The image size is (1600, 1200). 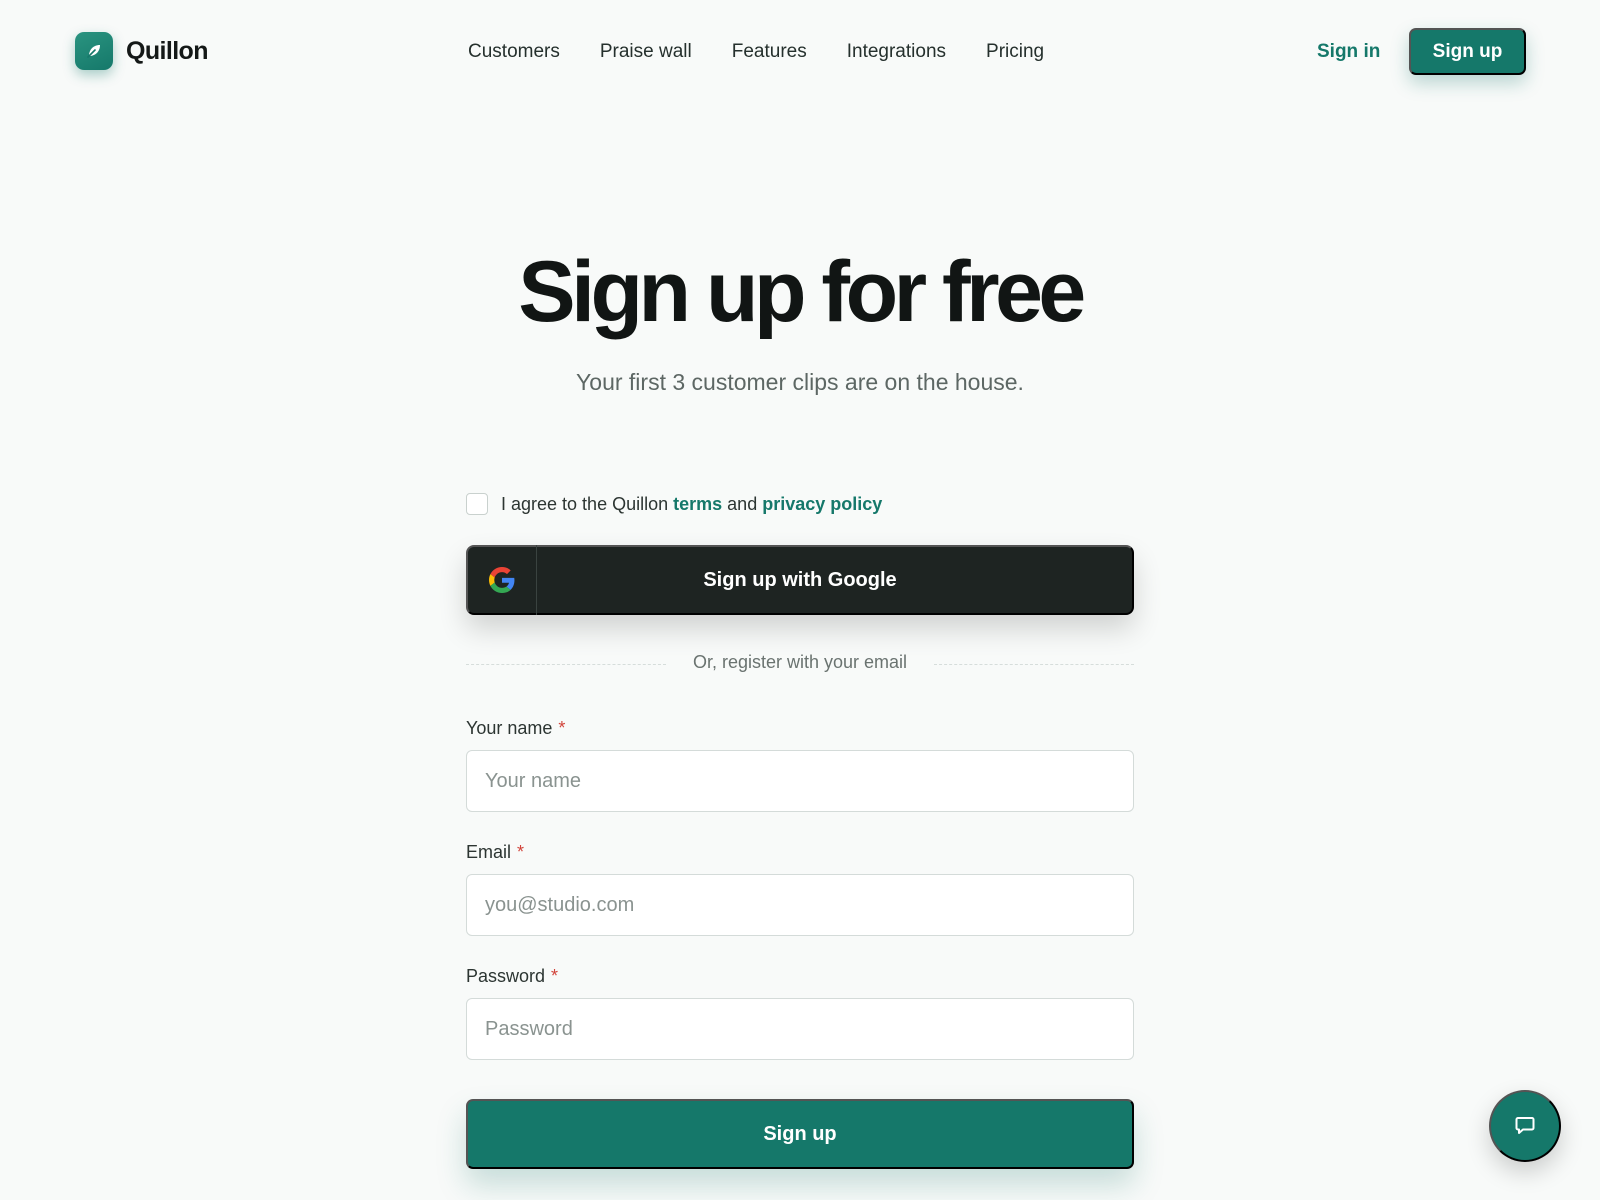 I want to click on email-input, so click(x=800, y=905).